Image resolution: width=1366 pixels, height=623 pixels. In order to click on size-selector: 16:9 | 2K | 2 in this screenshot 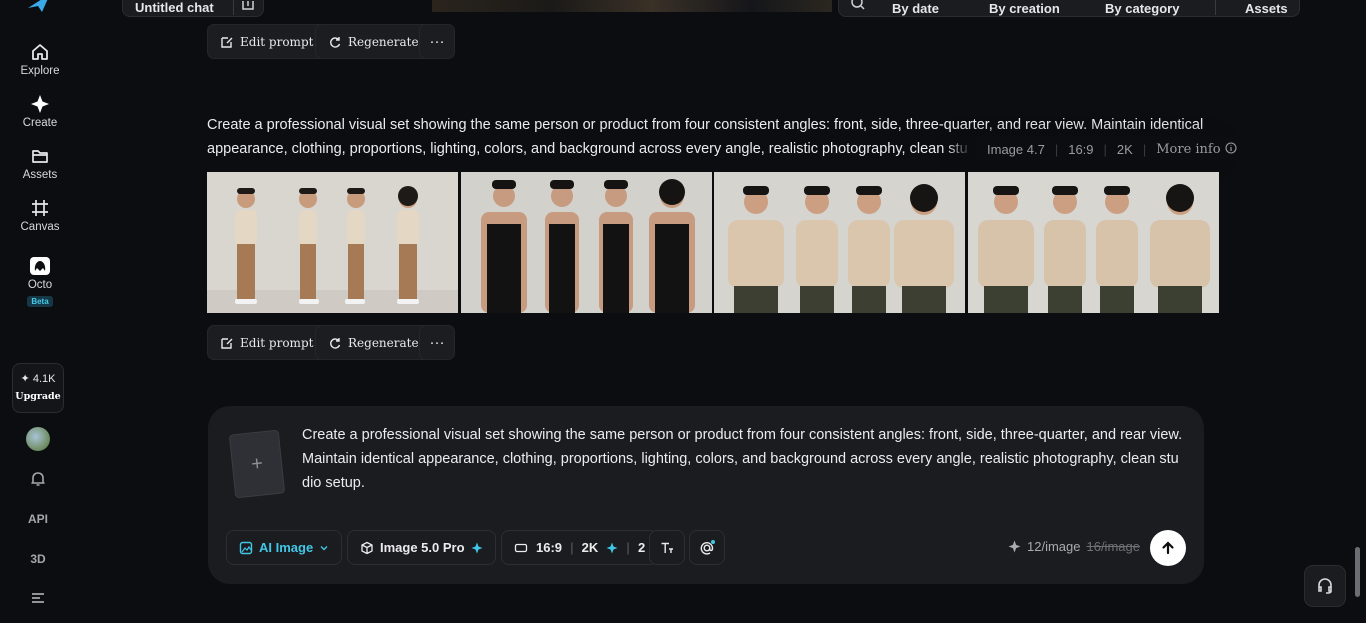, I will do `click(580, 547)`.